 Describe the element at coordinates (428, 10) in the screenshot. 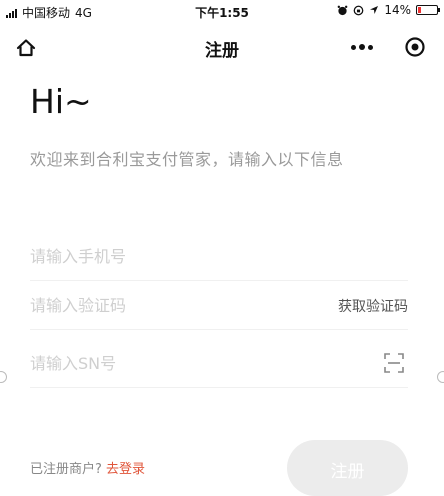

I see `battery-icon` at that location.